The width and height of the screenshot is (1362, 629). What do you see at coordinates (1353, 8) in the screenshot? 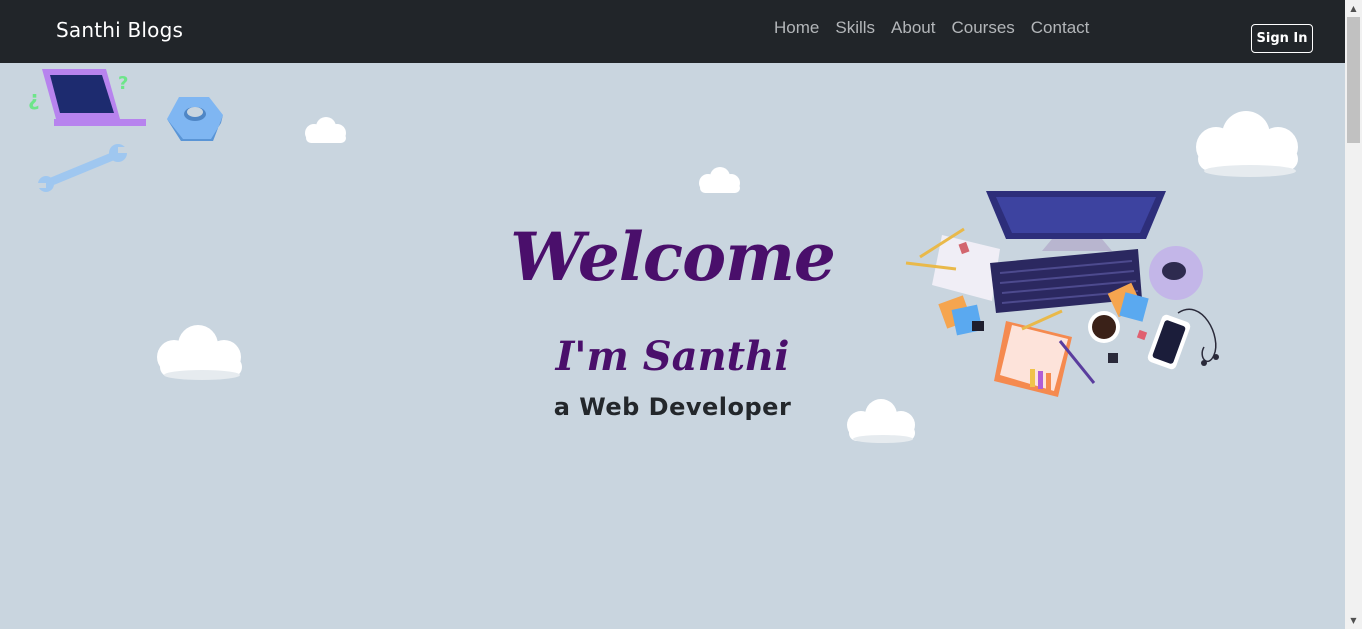
I see `scroll-up-arrow-icon: ▲` at bounding box center [1353, 8].